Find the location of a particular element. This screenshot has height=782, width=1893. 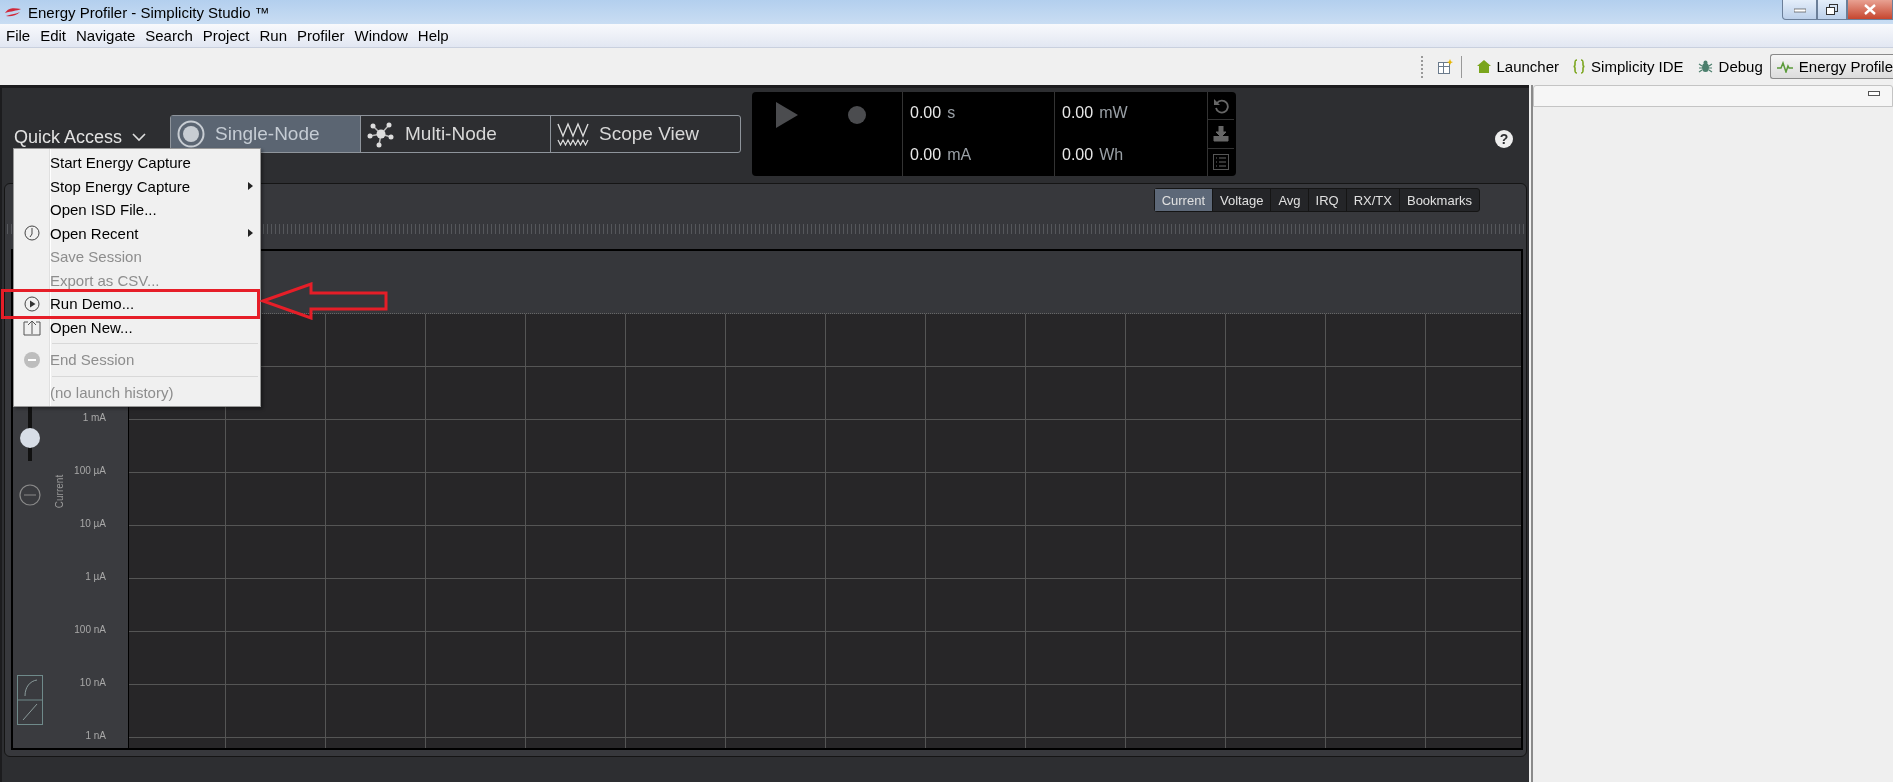

menu-item: File is located at coordinates (18, 35).